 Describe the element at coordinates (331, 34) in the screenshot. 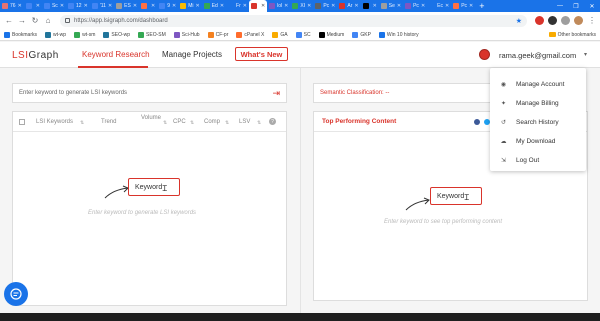

I see `bookmark-item: Medium` at that location.